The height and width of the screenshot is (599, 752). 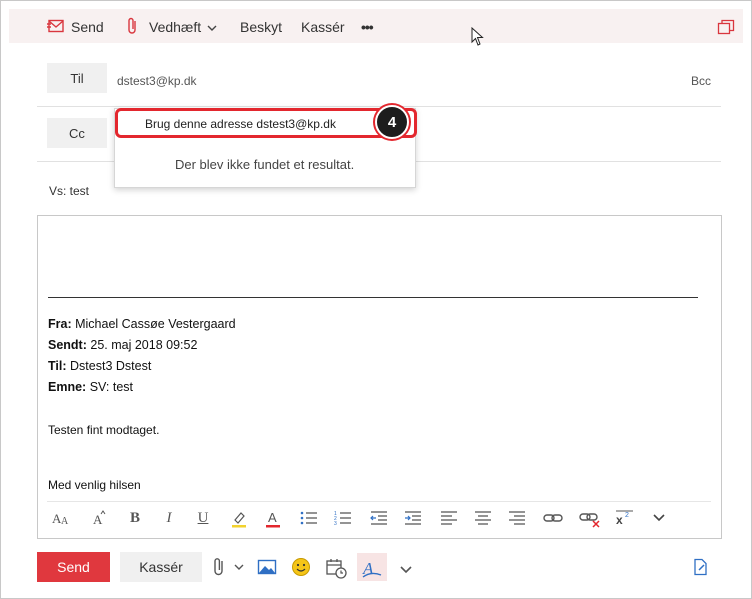 I want to click on toolbar-protect-button: Beskyt, so click(x=261, y=27).